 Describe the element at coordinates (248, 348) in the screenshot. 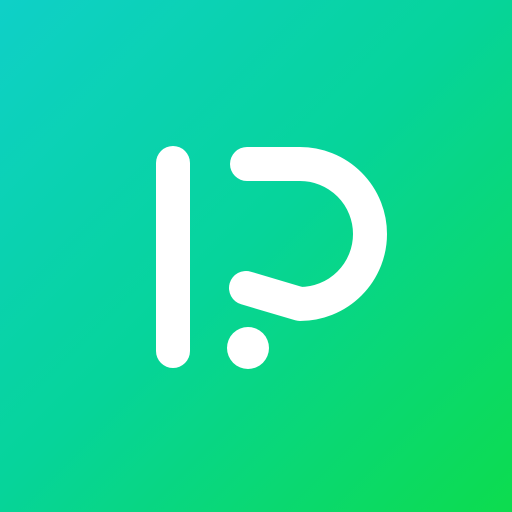

I see `logo-dot-shape` at that location.